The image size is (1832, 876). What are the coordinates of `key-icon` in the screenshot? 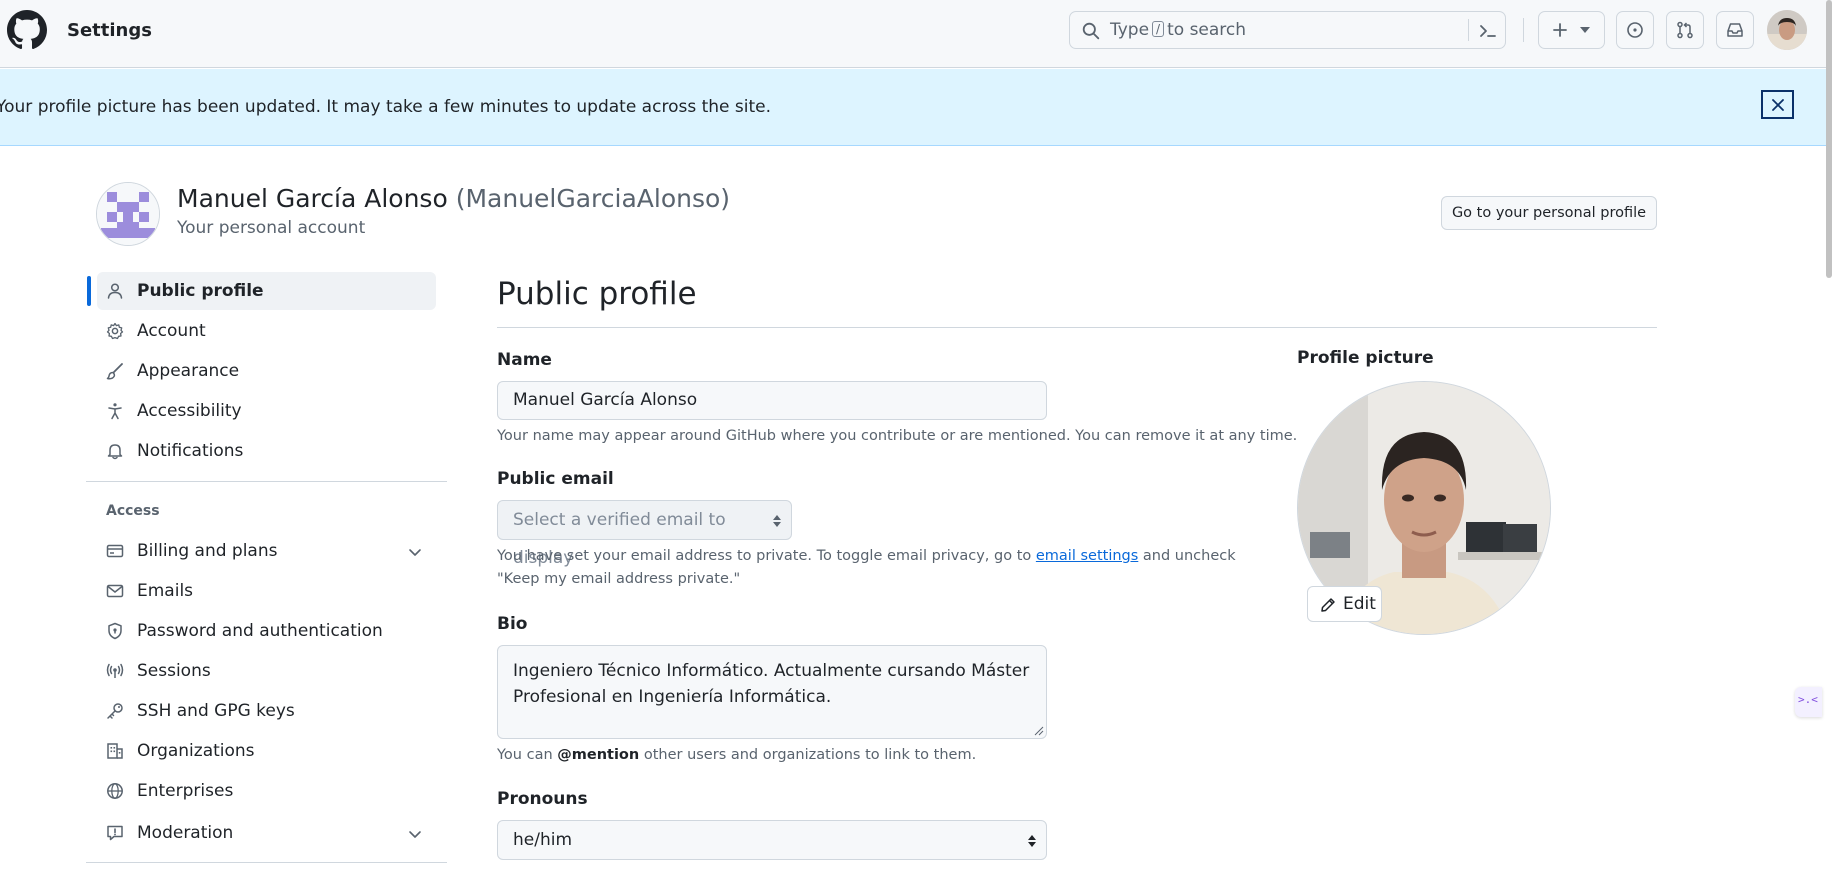 It's located at (115, 711).